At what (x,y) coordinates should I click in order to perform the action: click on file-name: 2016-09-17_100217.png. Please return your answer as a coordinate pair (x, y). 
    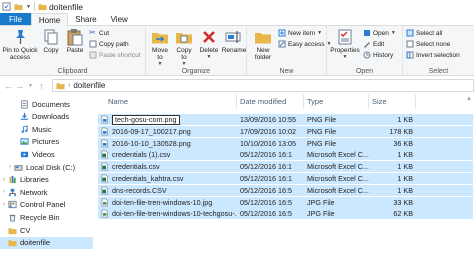
    Looking at the image, I should click on (151, 131).